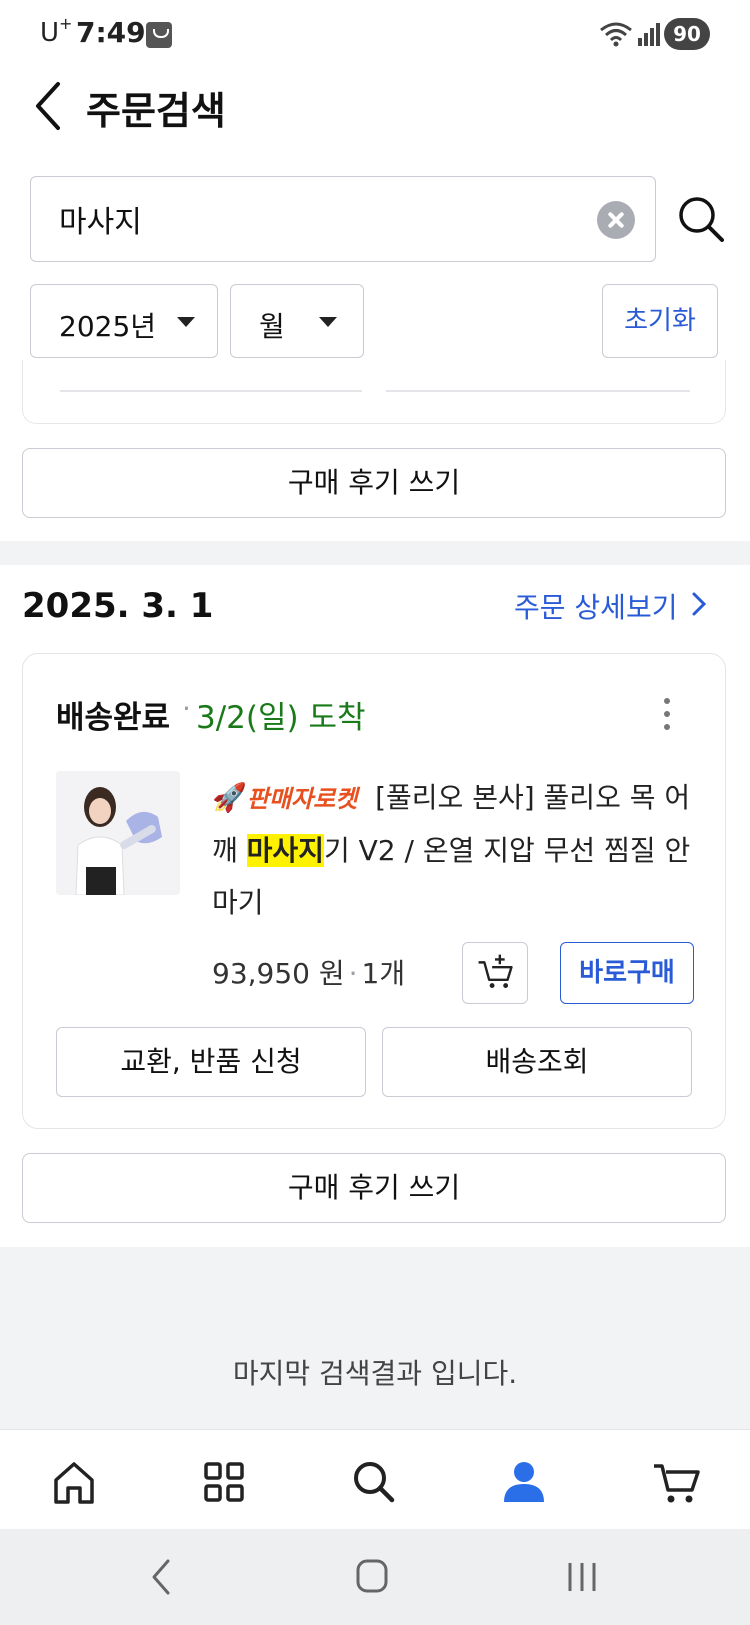  What do you see at coordinates (229, 797) in the screenshot?
I see `rocket-icon: 🚀` at bounding box center [229, 797].